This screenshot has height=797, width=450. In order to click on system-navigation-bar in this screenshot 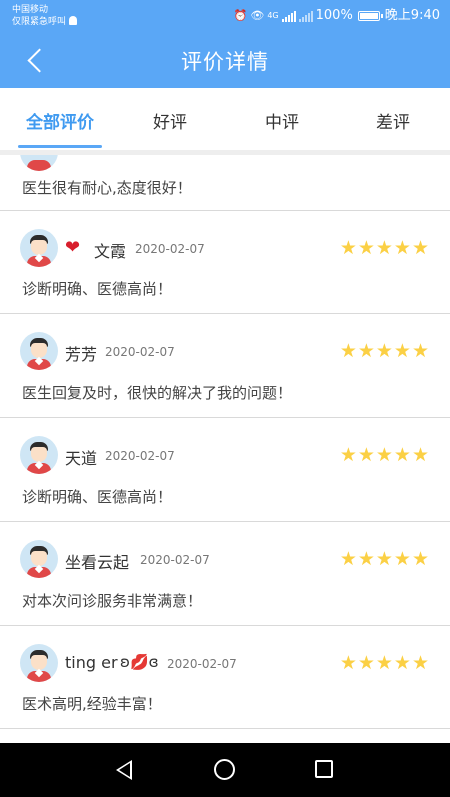, I will do `click(225, 770)`.